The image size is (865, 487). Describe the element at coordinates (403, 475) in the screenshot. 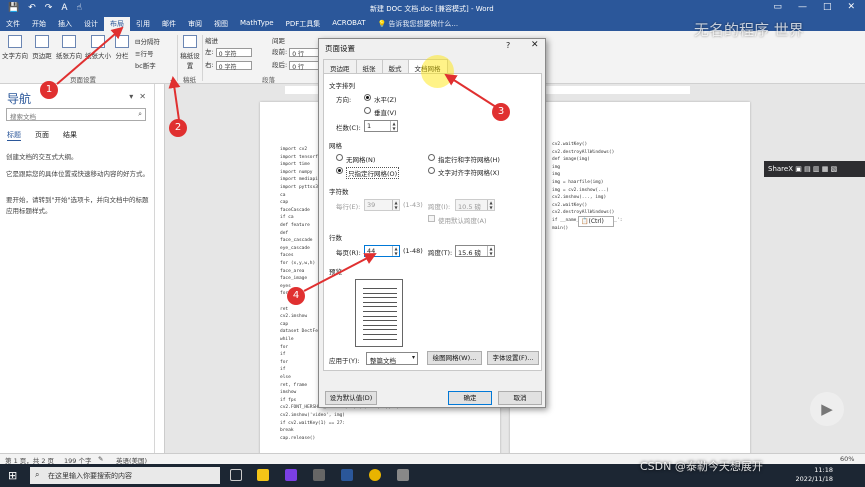

I see `app2-icon` at that location.